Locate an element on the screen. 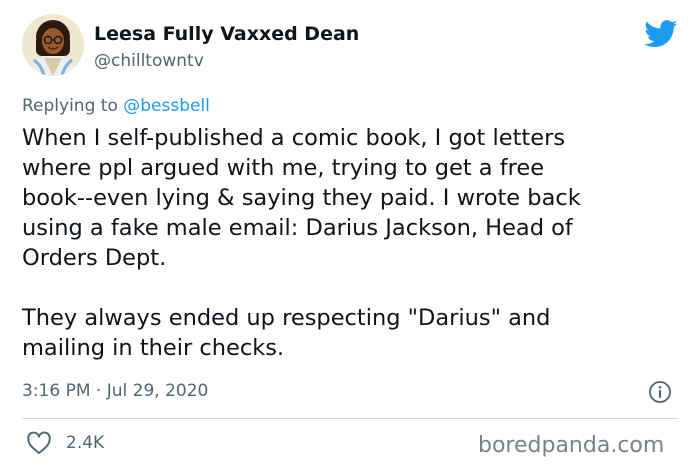 Image resolution: width=700 pixels, height=472 pixels. reply-prefix: Replying to is located at coordinates (73, 106).